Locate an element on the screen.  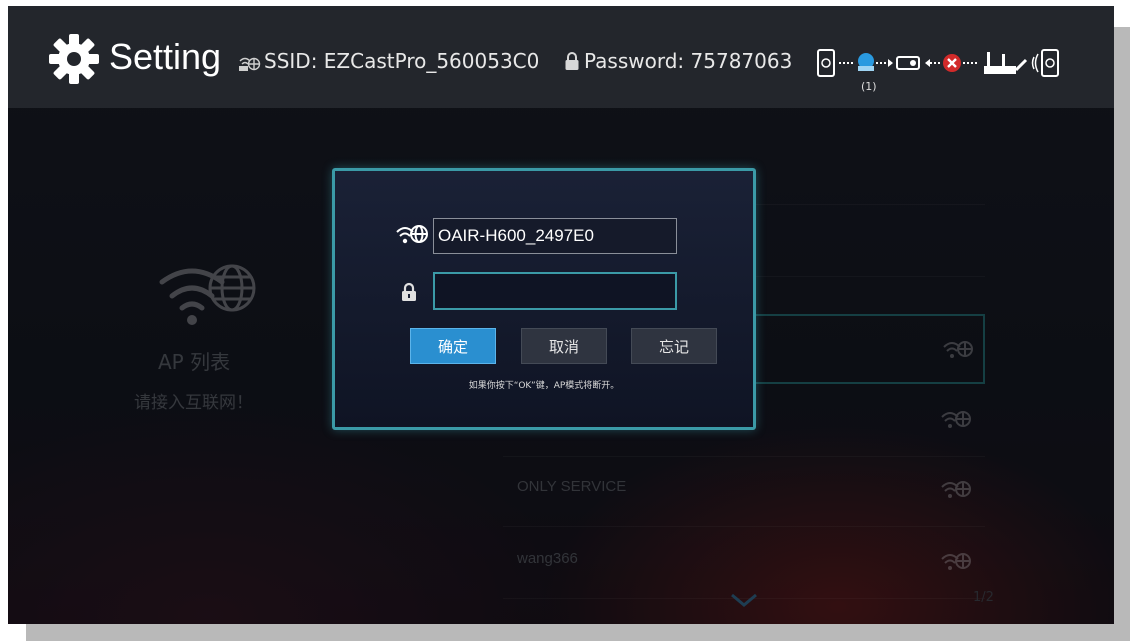
gear-icon is located at coordinates (74, 59).